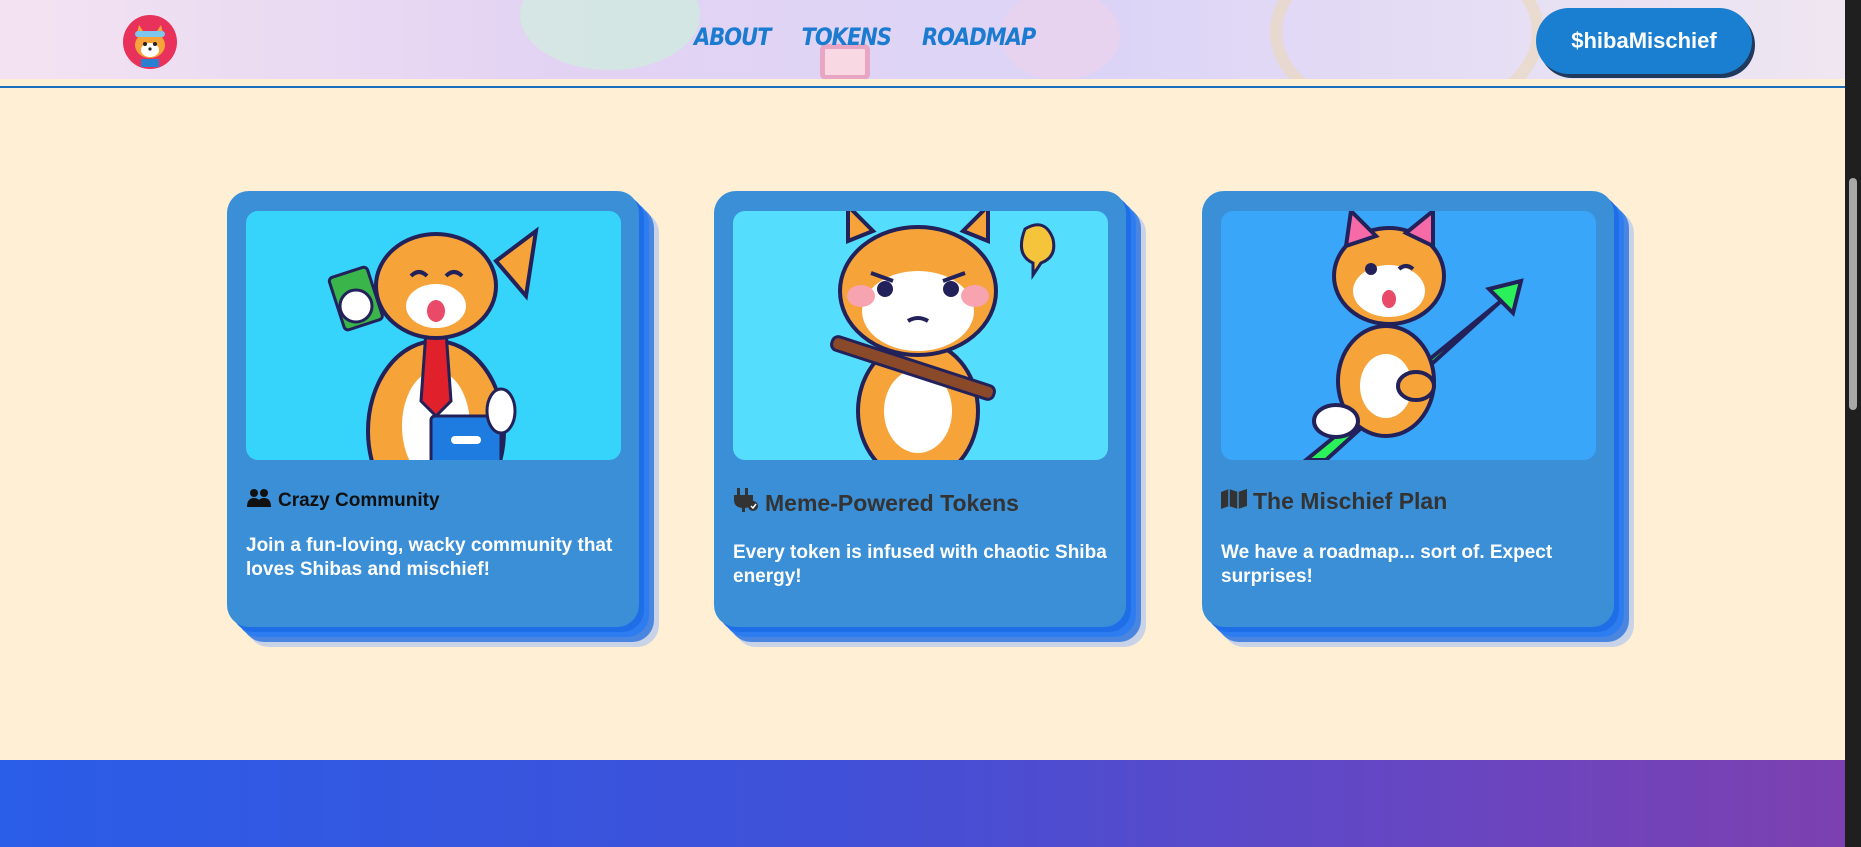 The width and height of the screenshot is (1861, 847). I want to click on nav-about: ABOUT, so click(732, 37).